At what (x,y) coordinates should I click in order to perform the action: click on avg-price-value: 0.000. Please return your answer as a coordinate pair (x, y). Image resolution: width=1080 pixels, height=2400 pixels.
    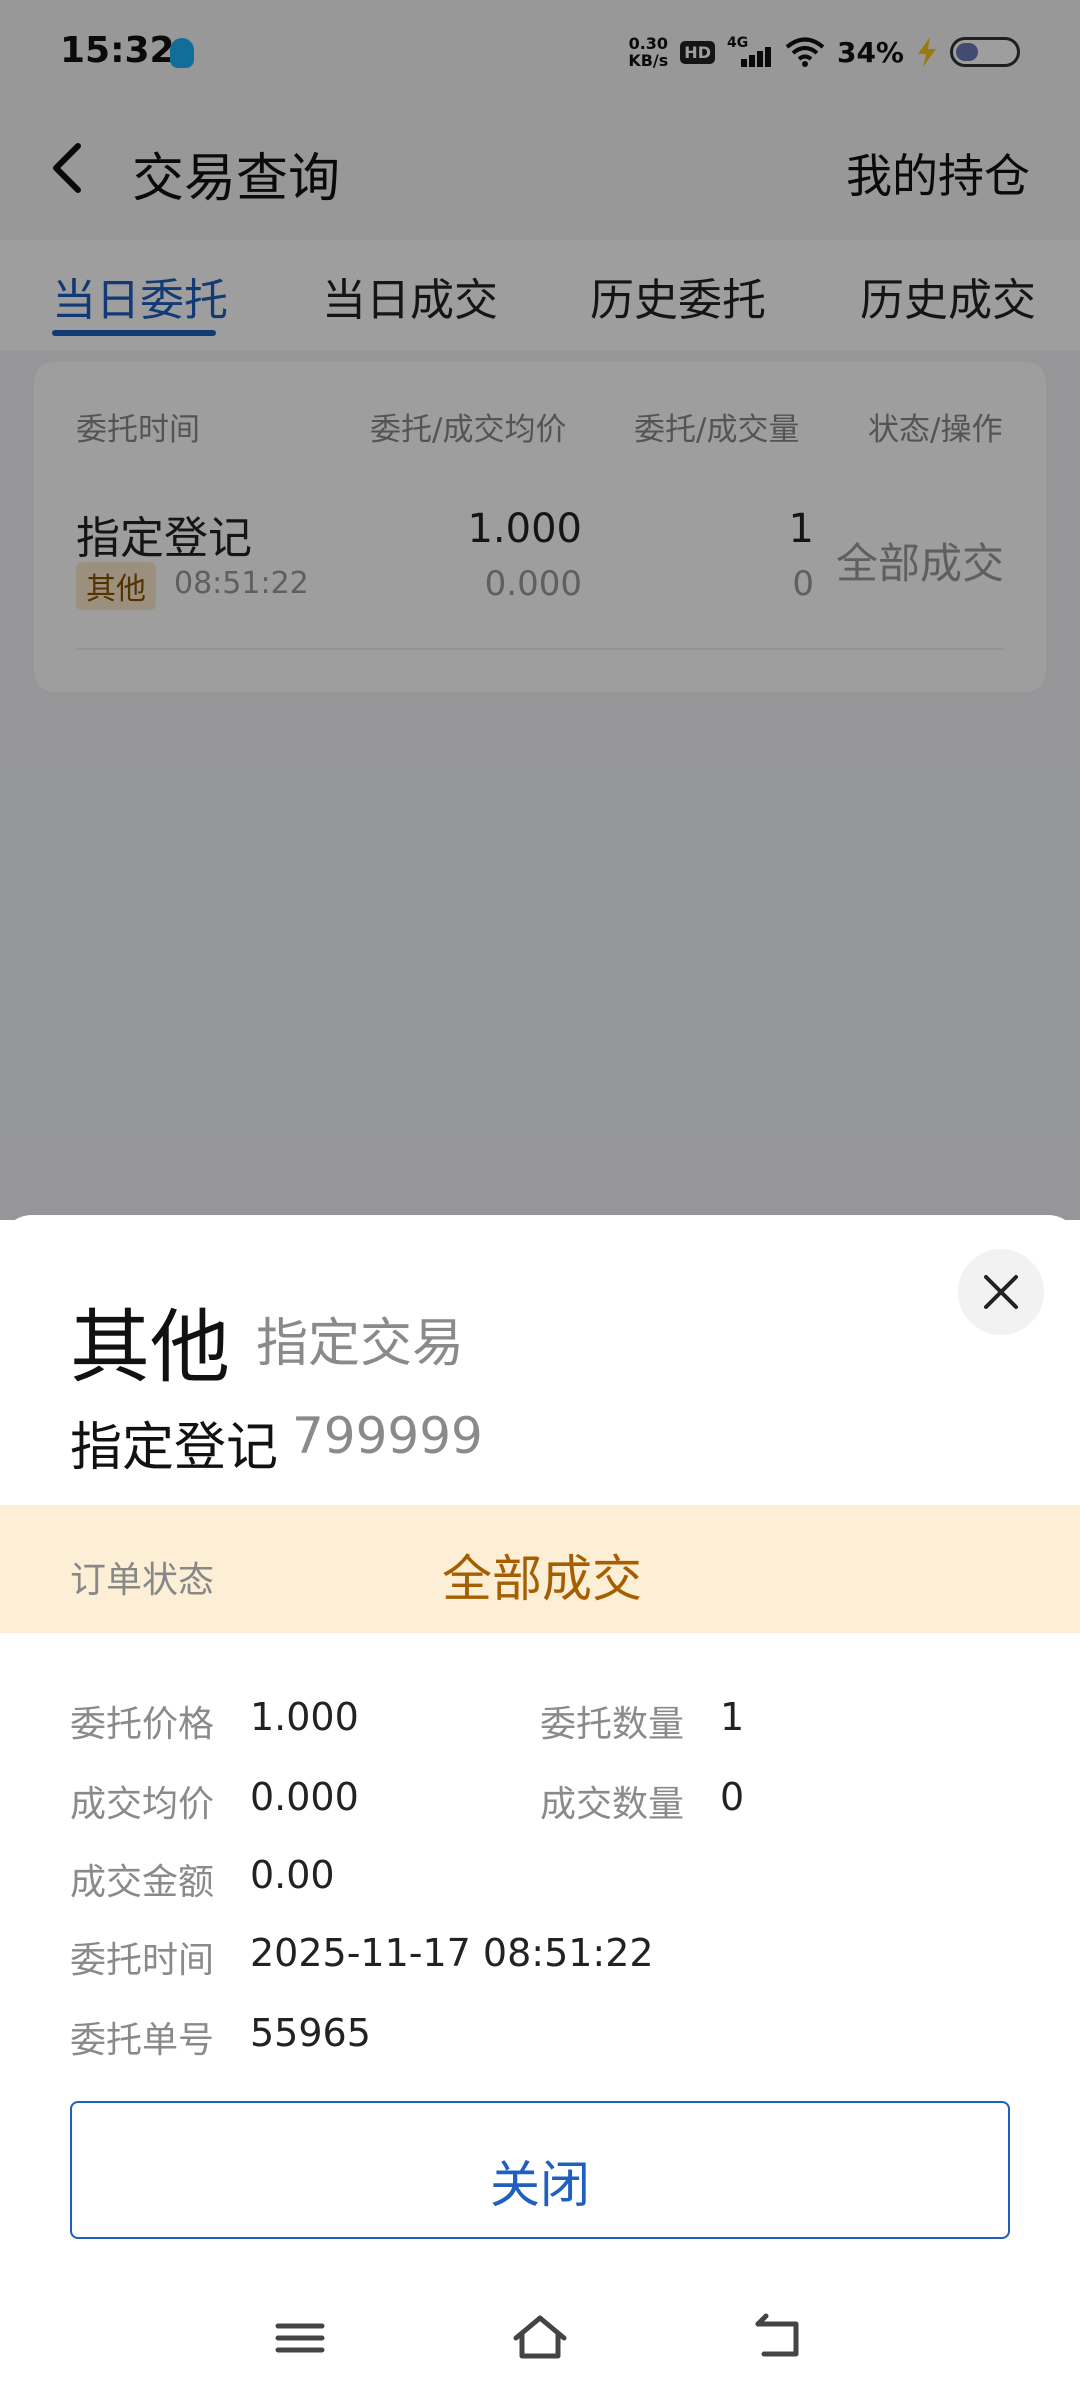
    Looking at the image, I should click on (304, 1797).